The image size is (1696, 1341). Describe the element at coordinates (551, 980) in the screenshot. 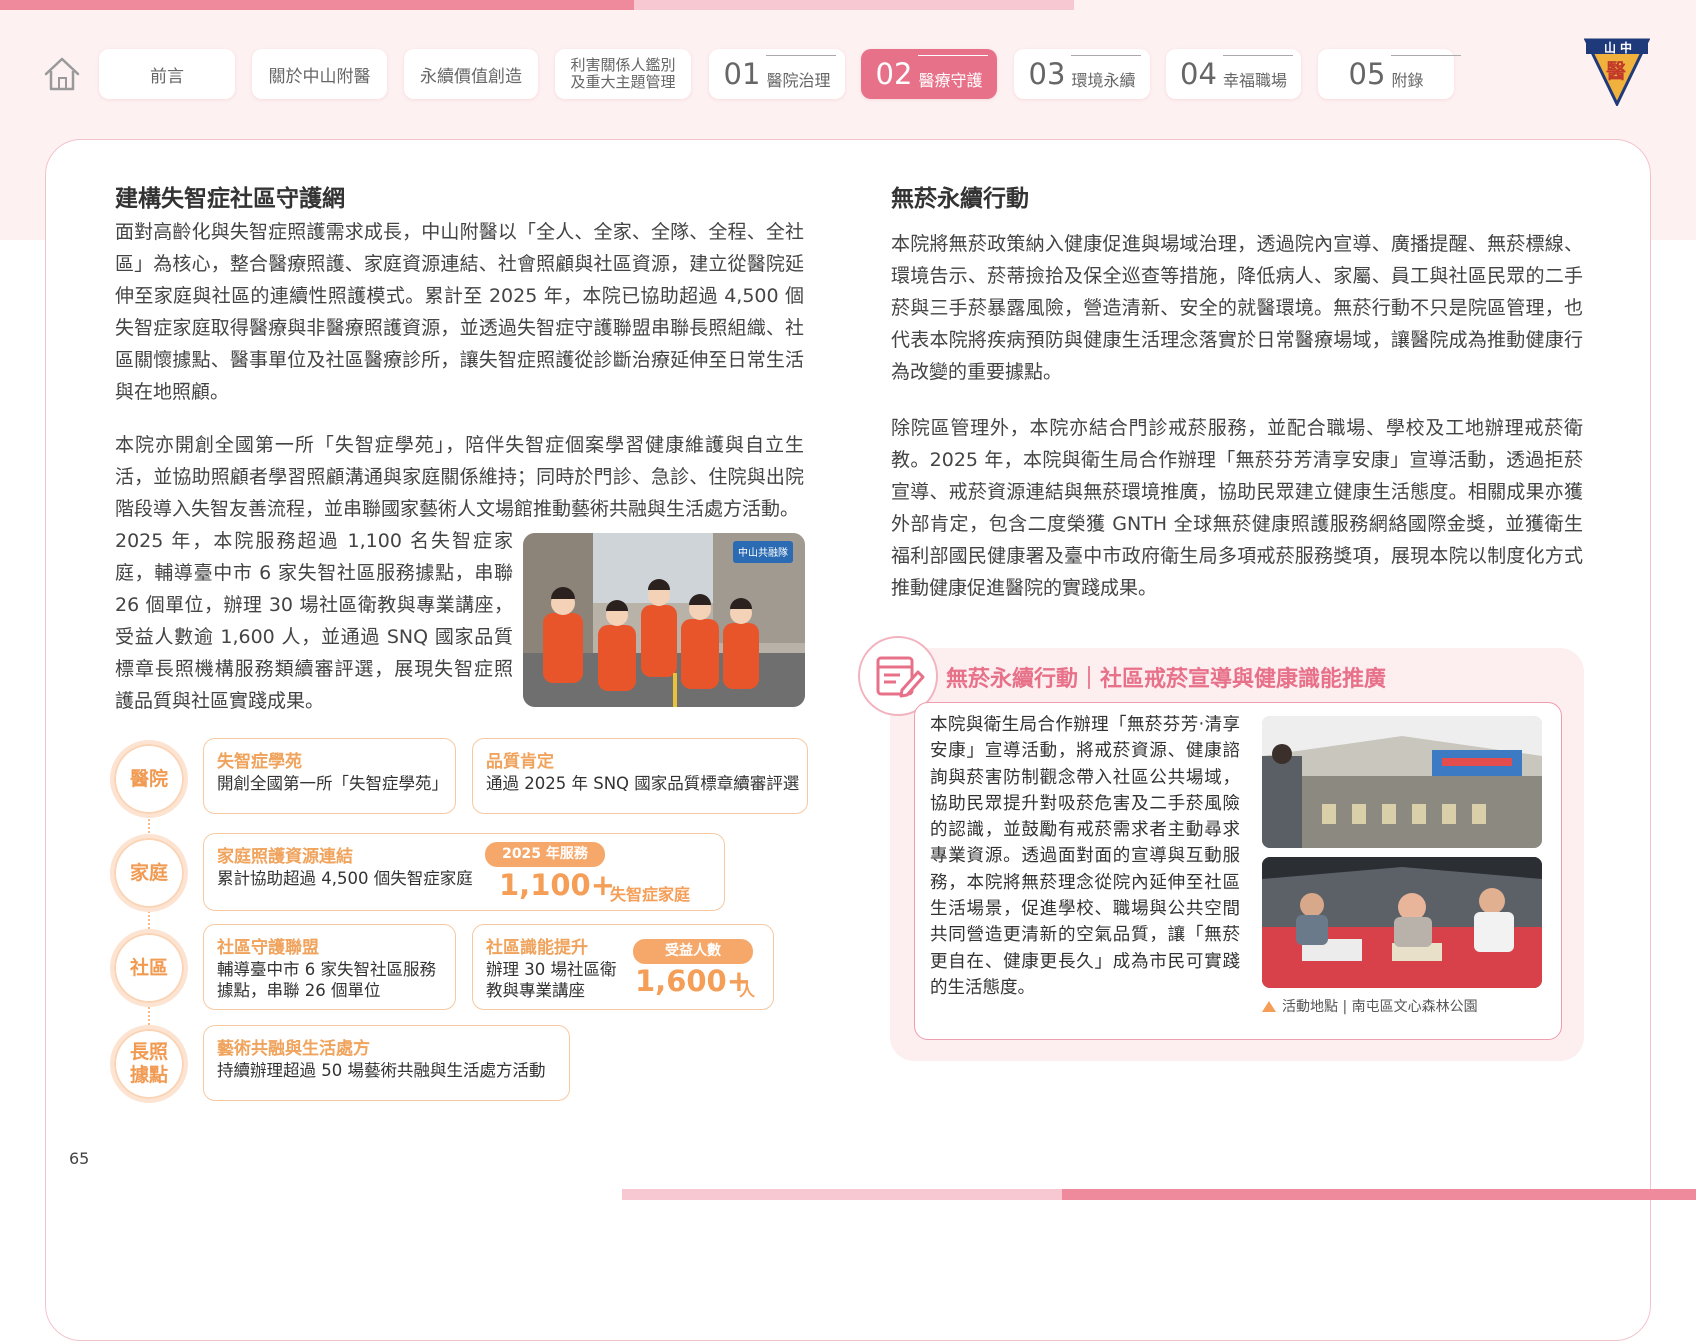

I see `box-body: 辦理 30 場社區衛教與專業講座` at that location.